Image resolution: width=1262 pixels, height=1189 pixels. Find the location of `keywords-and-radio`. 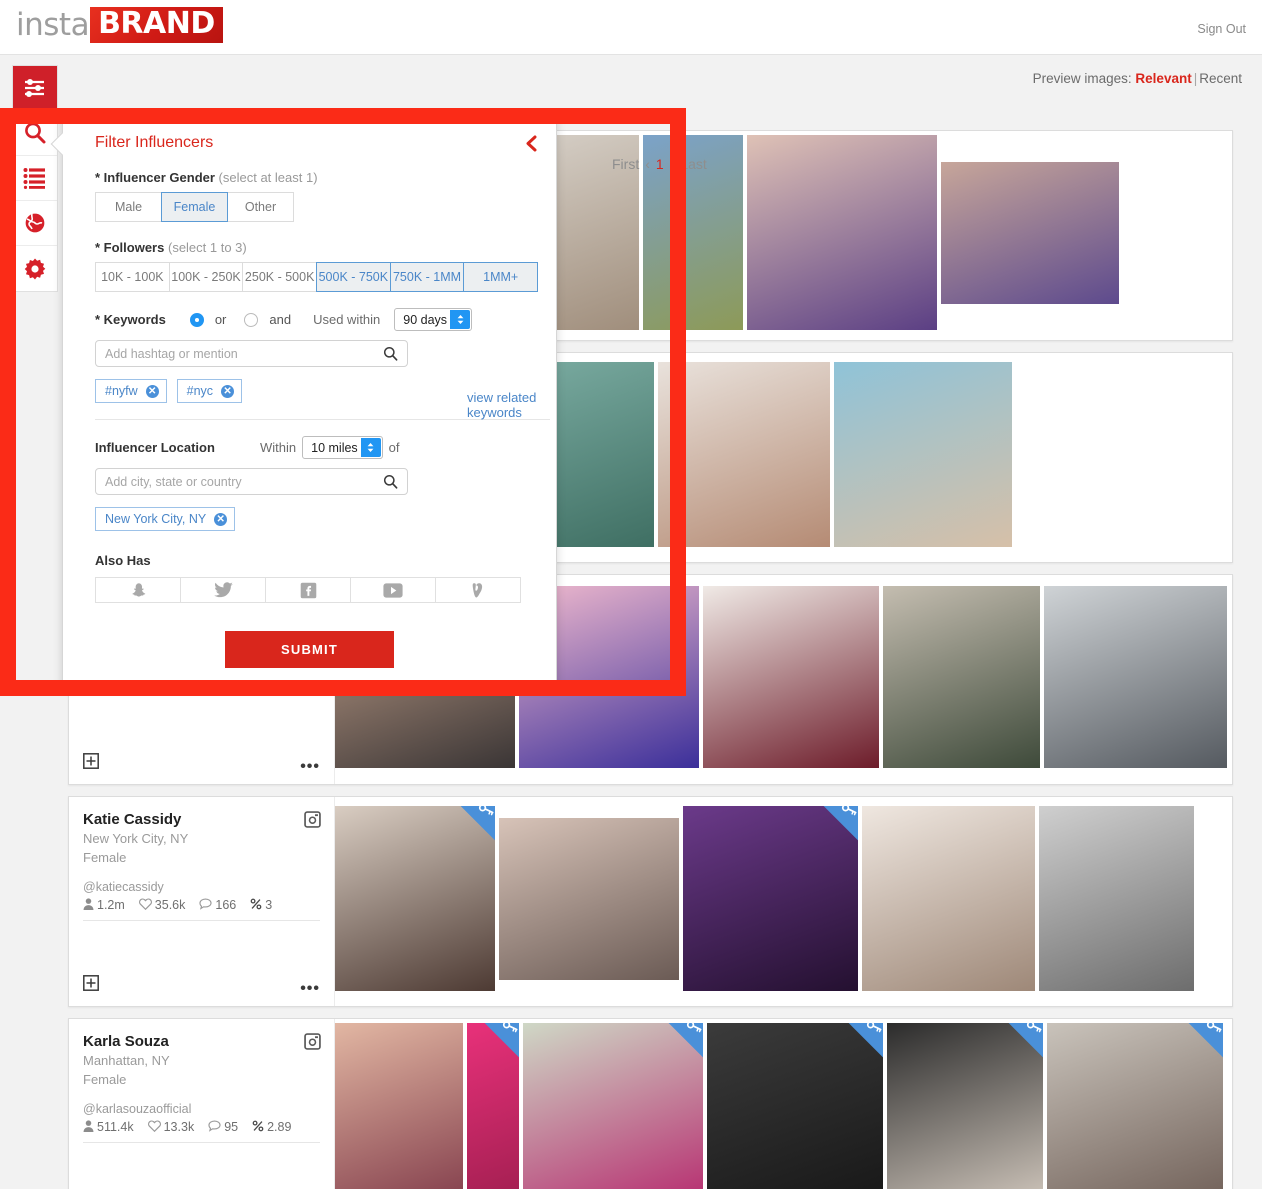

keywords-and-radio is located at coordinates (251, 319).